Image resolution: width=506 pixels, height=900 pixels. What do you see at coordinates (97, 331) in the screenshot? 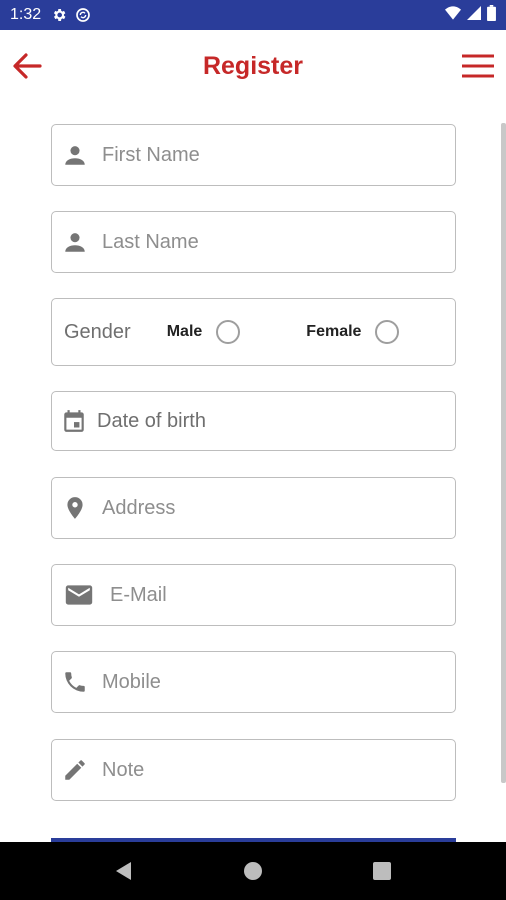
I see `gender-label: Gender` at bounding box center [97, 331].